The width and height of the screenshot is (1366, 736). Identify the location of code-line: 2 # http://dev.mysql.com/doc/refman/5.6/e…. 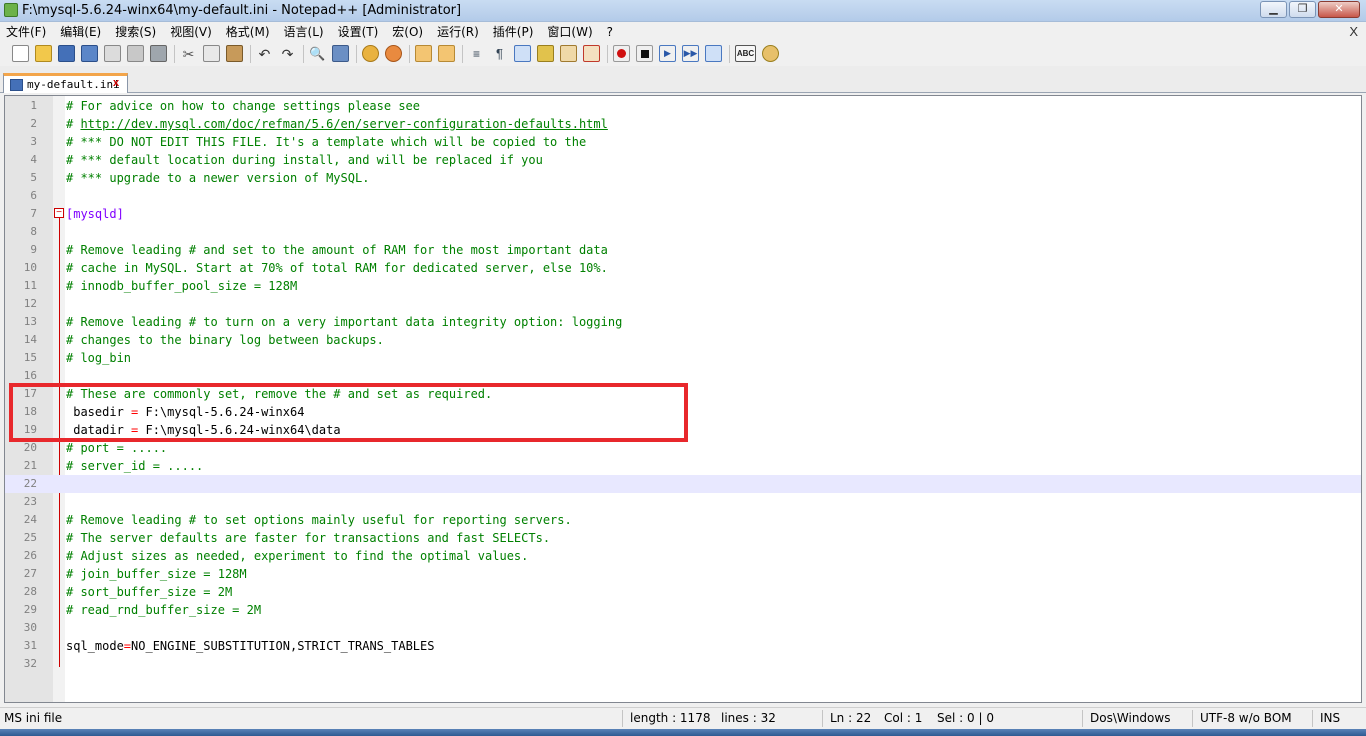
(683, 124).